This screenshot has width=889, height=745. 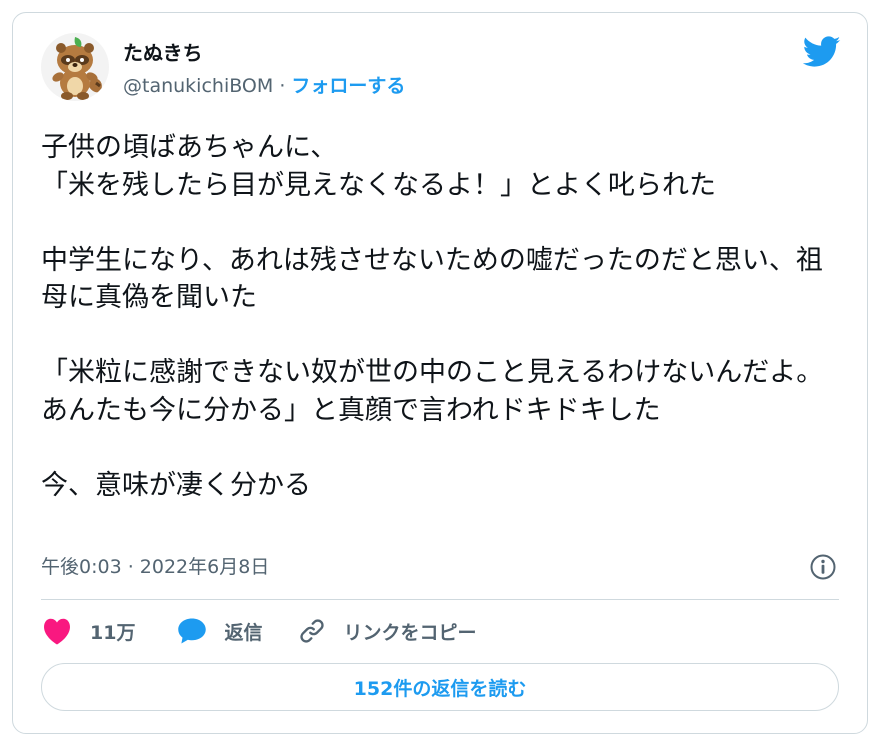 What do you see at coordinates (155, 567) in the screenshot?
I see `tweet-timestamp: 午後0:03 · 2022年6月8日` at bounding box center [155, 567].